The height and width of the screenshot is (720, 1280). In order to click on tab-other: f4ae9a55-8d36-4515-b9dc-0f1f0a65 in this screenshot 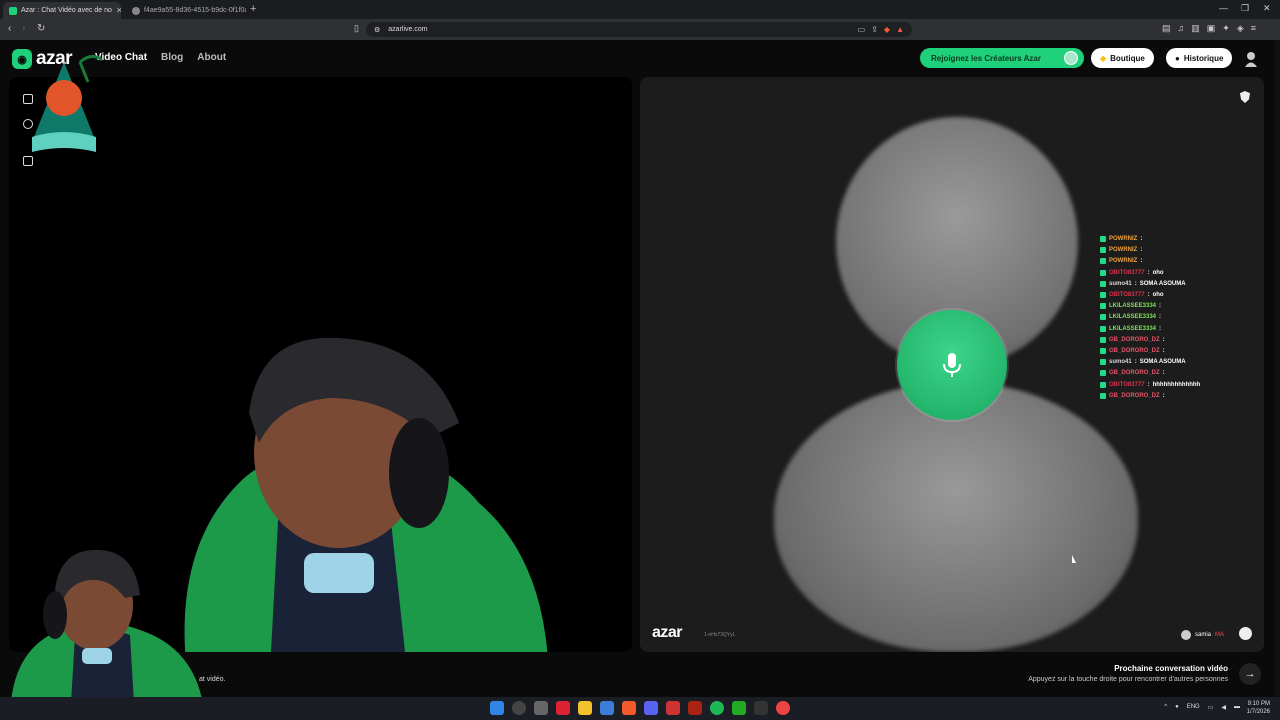, I will do `click(186, 10)`.